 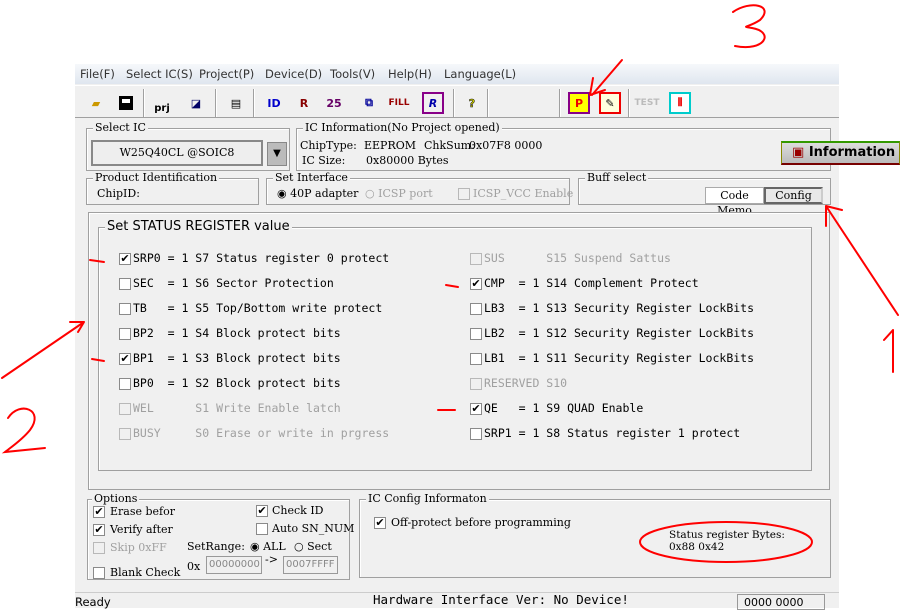 I want to click on mark-bp1, so click(x=98, y=360).